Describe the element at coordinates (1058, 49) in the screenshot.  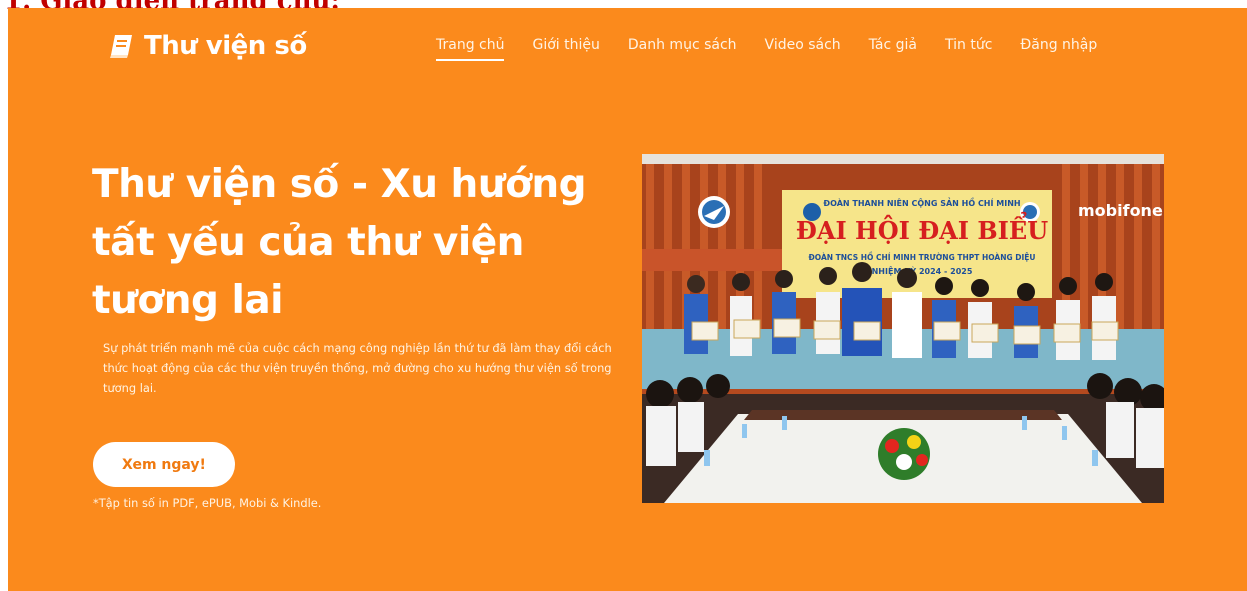
I see `nav-item-dang-nhap: Đăng nhập` at that location.